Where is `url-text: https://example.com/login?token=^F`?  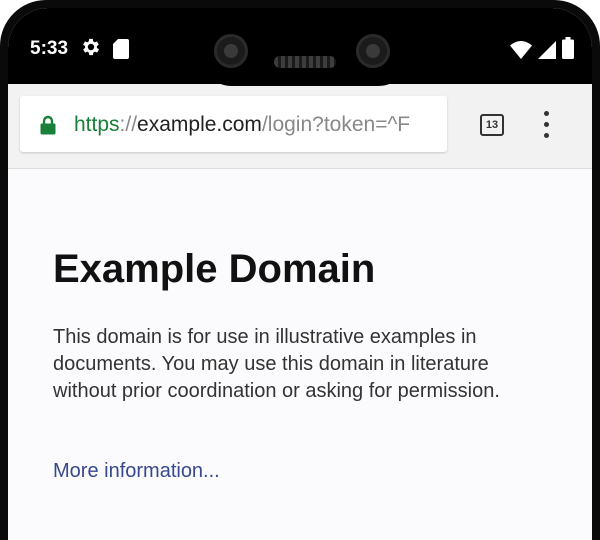
url-text: https://example.com/login?token=^F is located at coordinates (259, 125).